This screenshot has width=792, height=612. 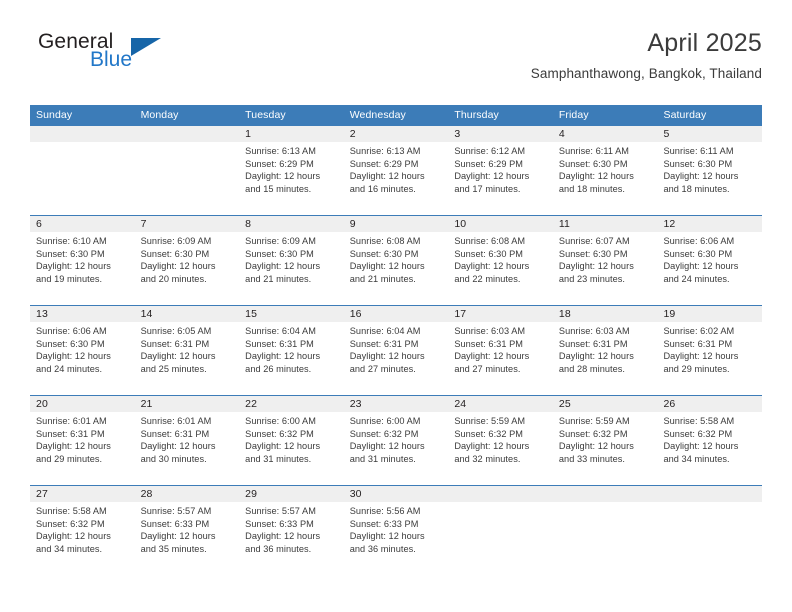 What do you see at coordinates (476, 115) in the screenshot?
I see `weekday-header-thursday: Thursday` at bounding box center [476, 115].